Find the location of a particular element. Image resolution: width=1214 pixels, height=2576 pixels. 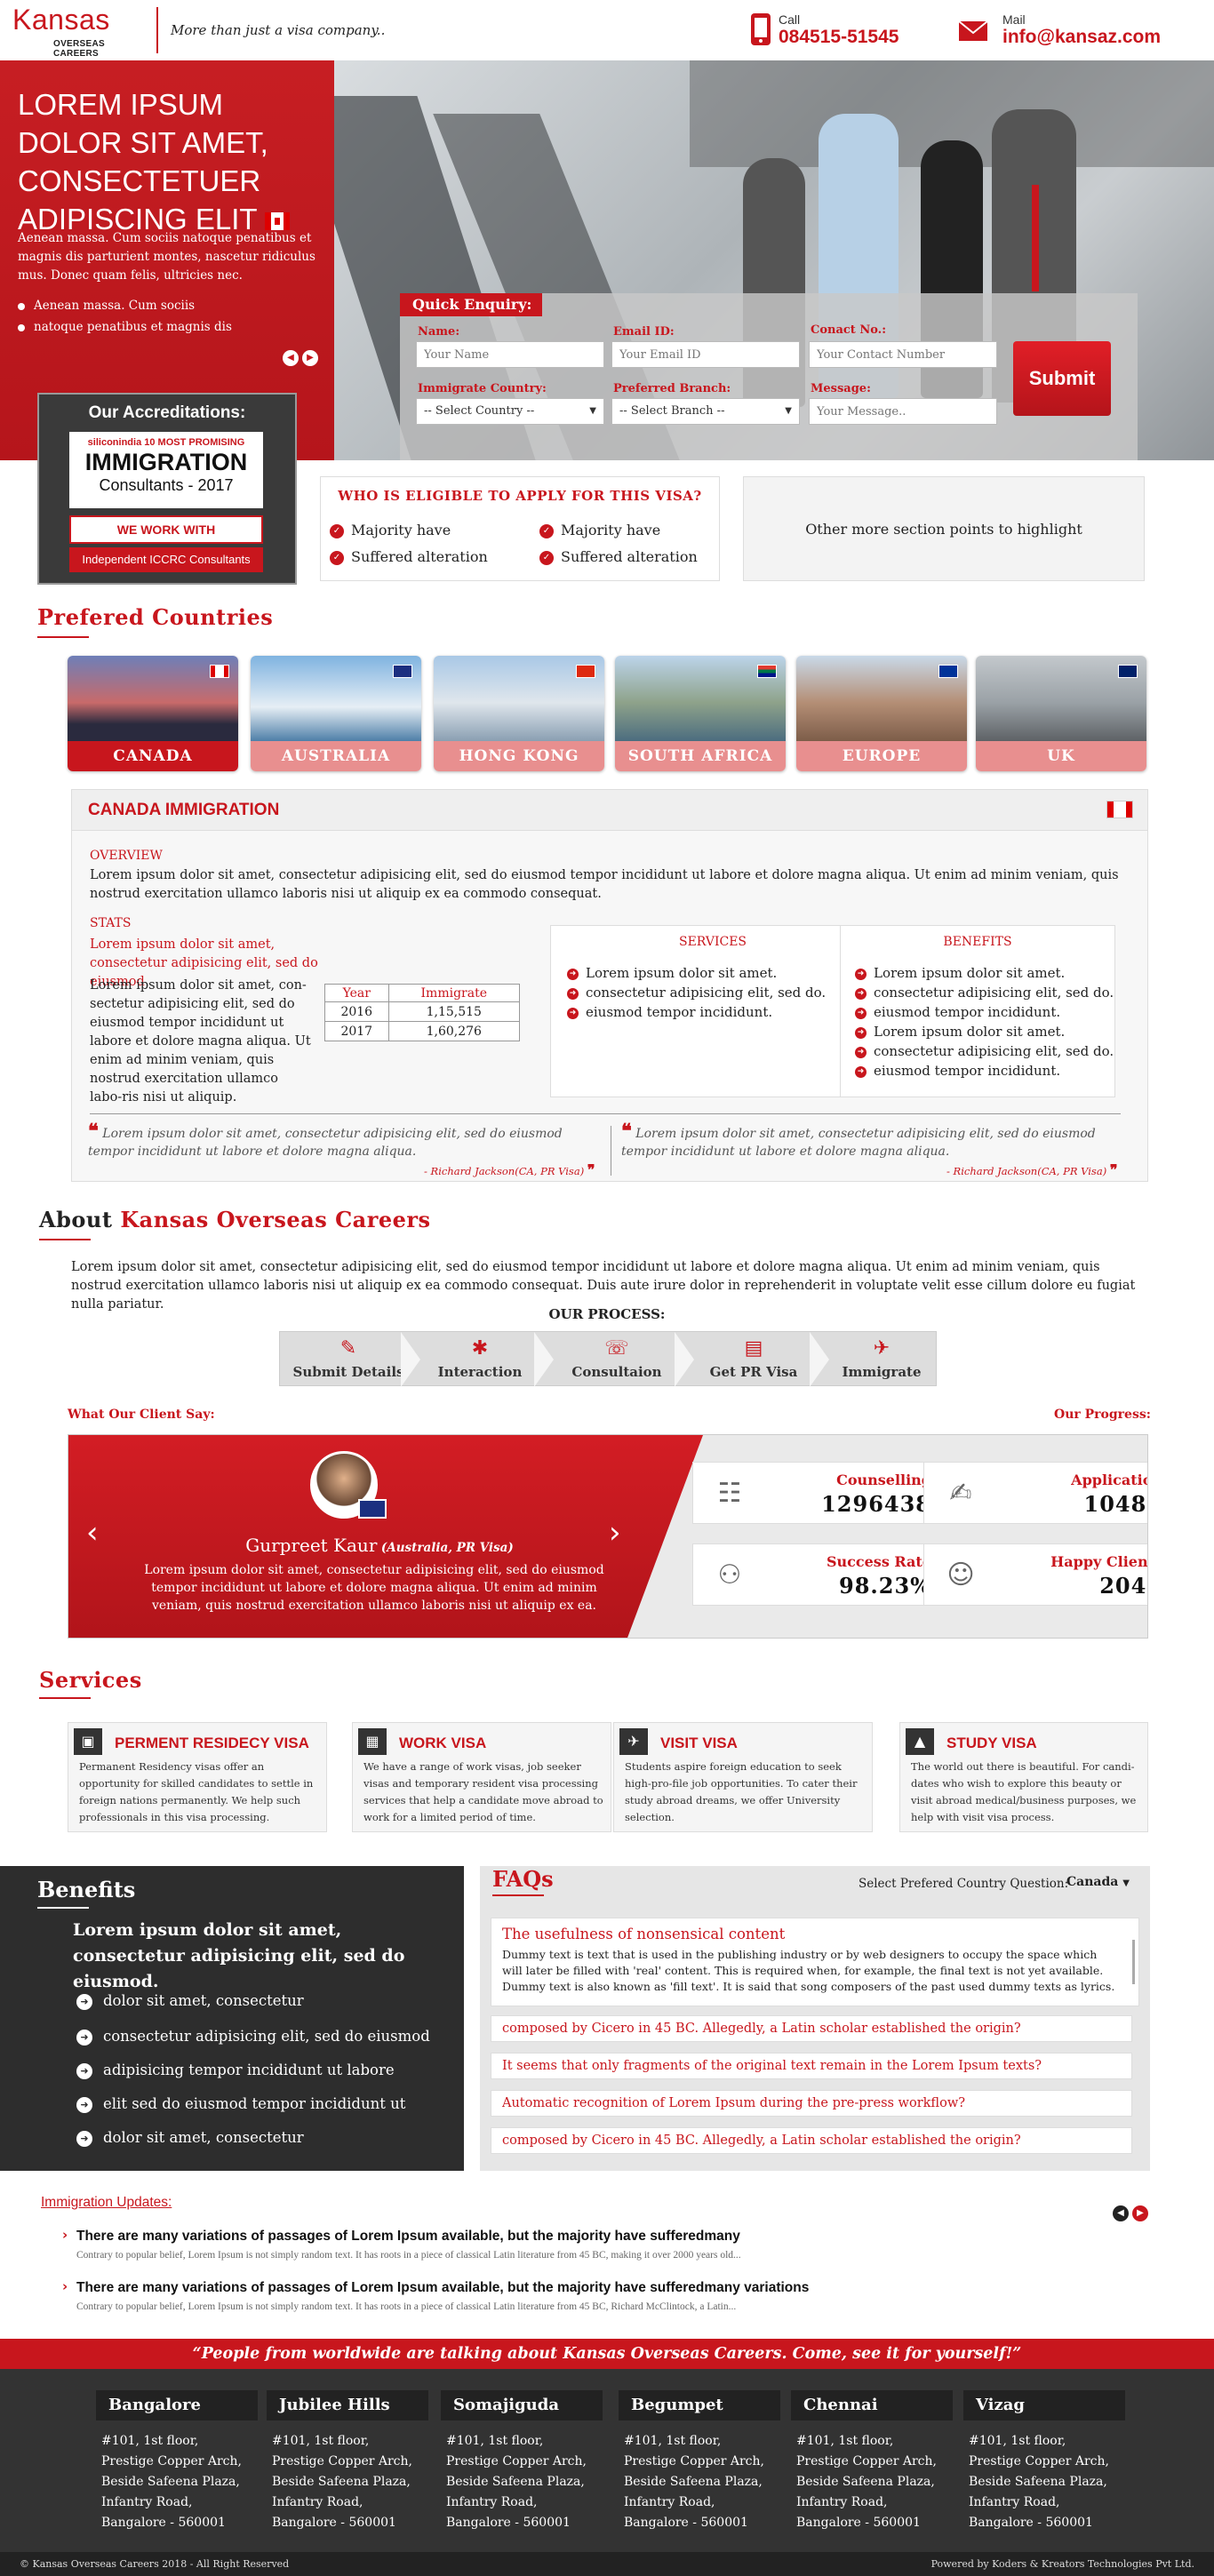

pr-visa-icon: ▣ is located at coordinates (88, 1741).